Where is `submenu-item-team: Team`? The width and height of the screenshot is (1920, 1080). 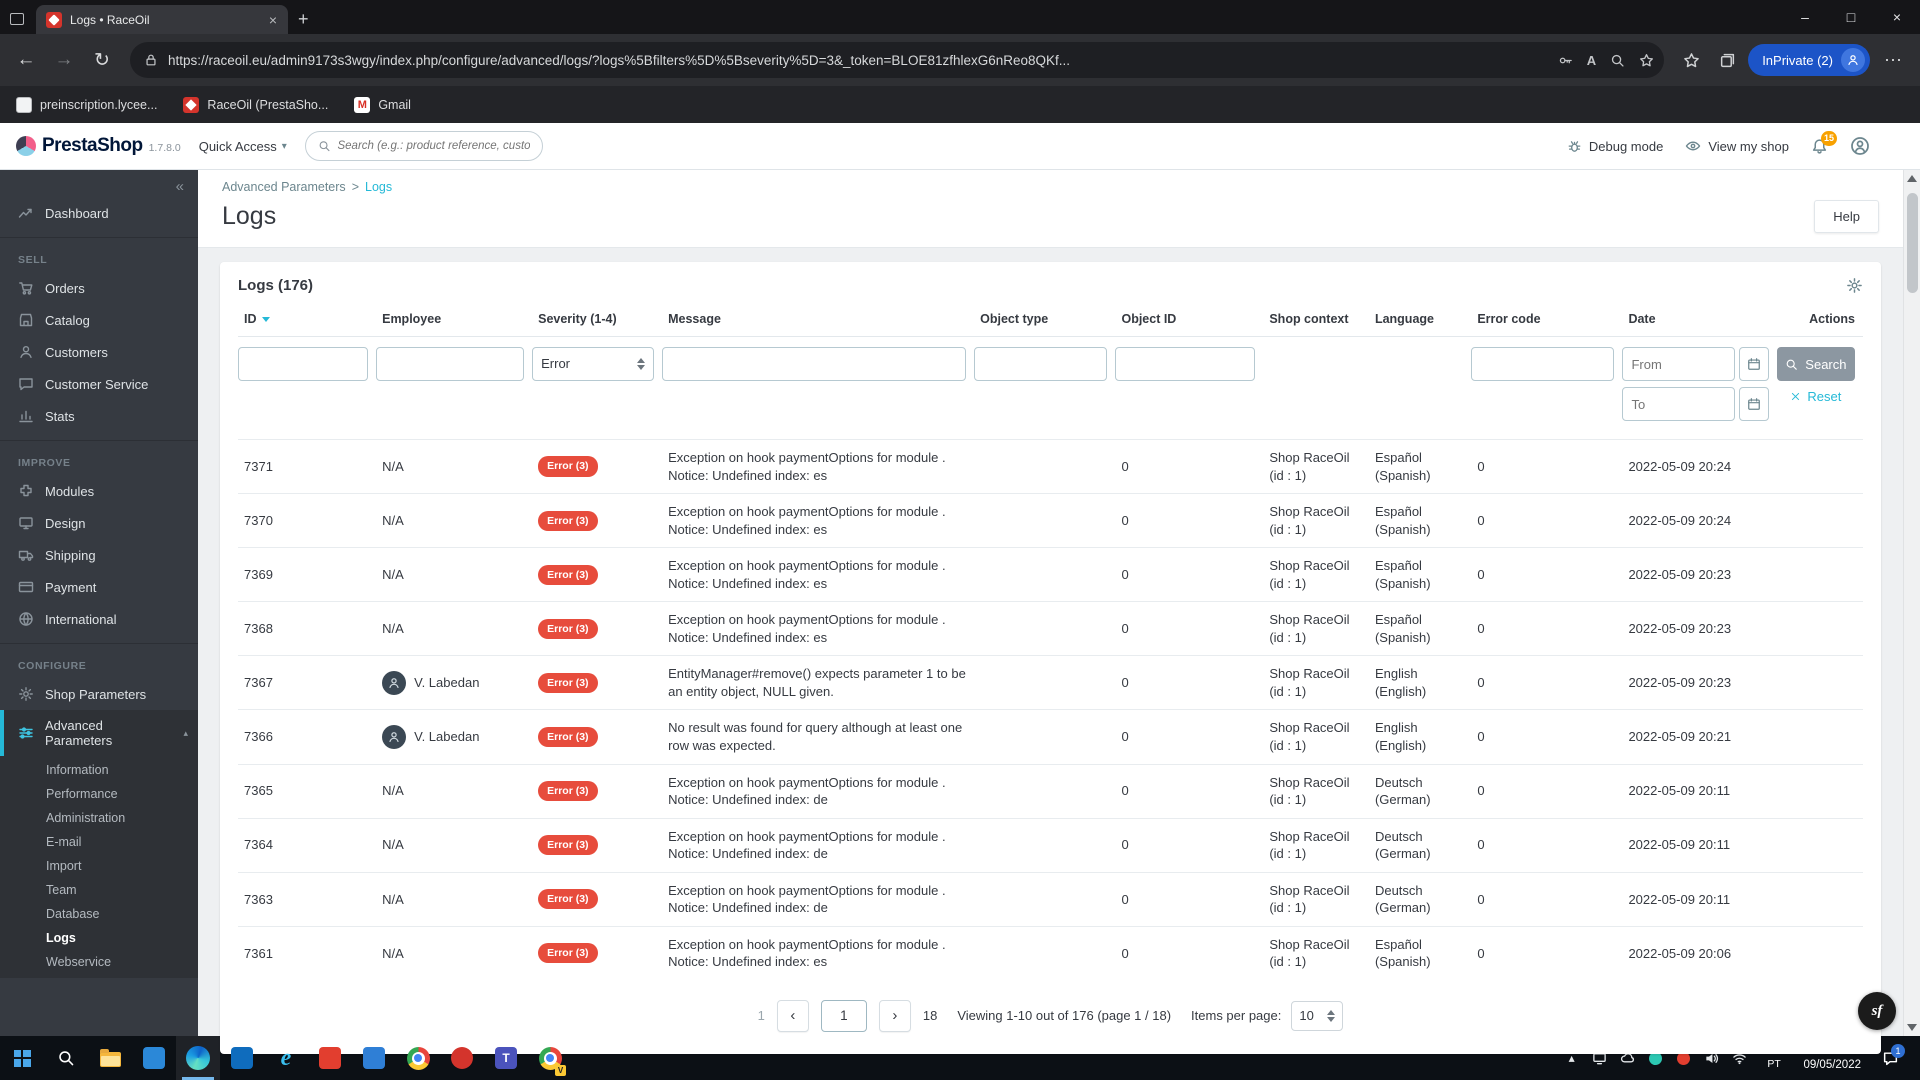 submenu-item-team: Team is located at coordinates (99, 890).